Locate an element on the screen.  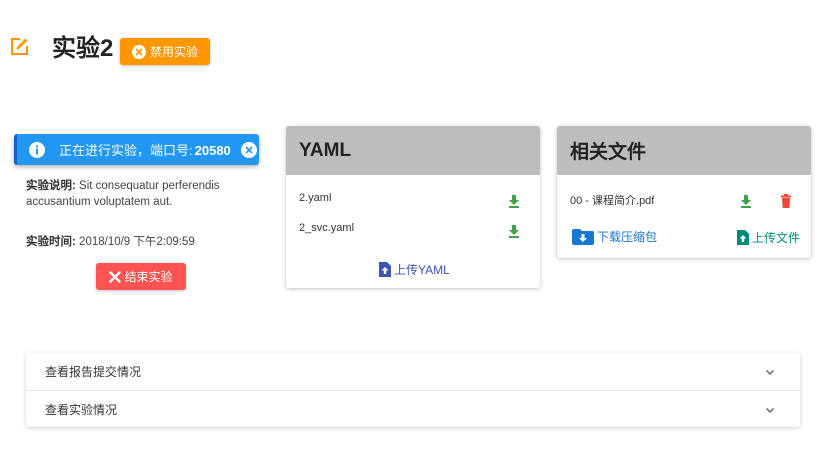
upload-file-button: 上传文件 is located at coordinates (768, 237).